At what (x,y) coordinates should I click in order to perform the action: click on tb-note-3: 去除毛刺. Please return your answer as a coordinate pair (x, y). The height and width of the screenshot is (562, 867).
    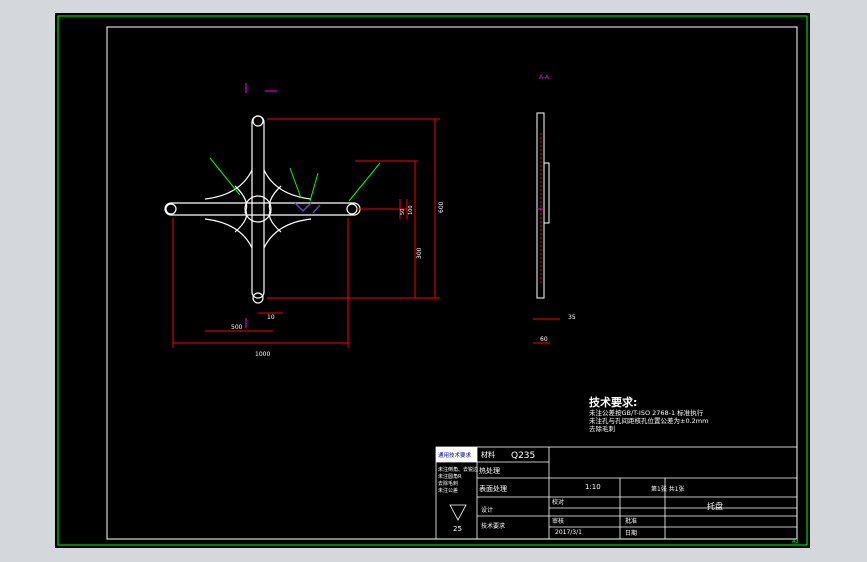
    Looking at the image, I should click on (448, 483).